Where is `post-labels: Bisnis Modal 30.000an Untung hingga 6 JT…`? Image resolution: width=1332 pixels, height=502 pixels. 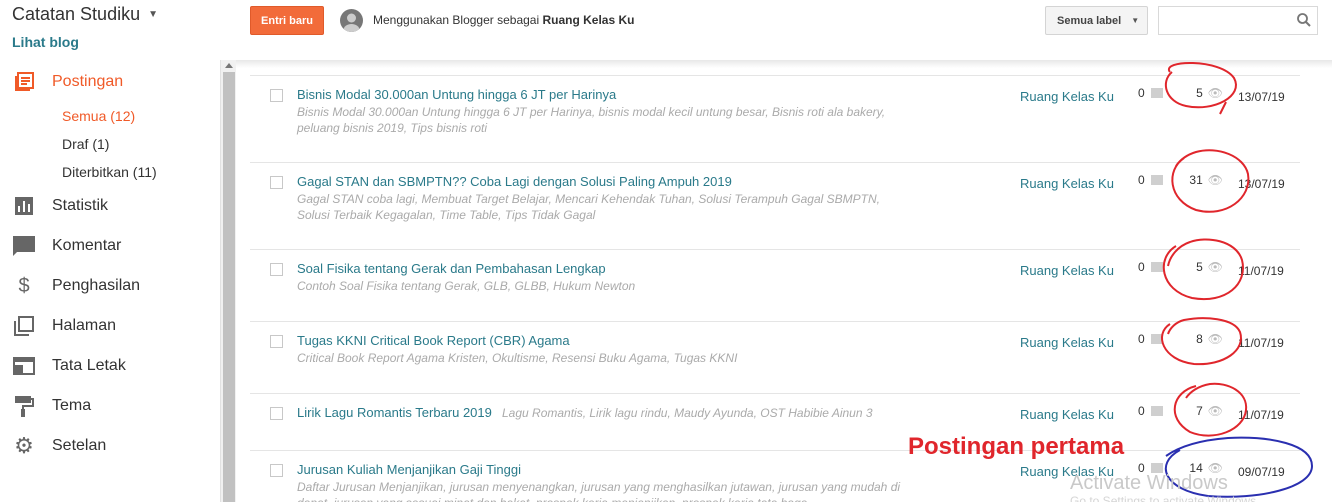 post-labels: Bisnis Modal 30.000an Untung hingga 6 JT… is located at coordinates (591, 120).